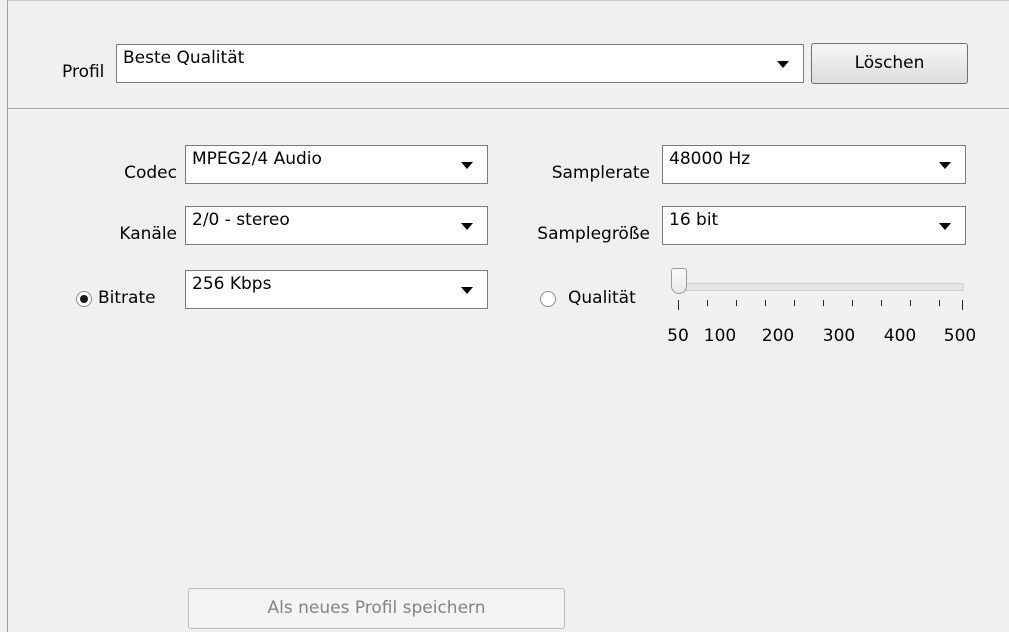  Describe the element at coordinates (839, 336) in the screenshot. I see `slider-tick-label: 300` at that location.